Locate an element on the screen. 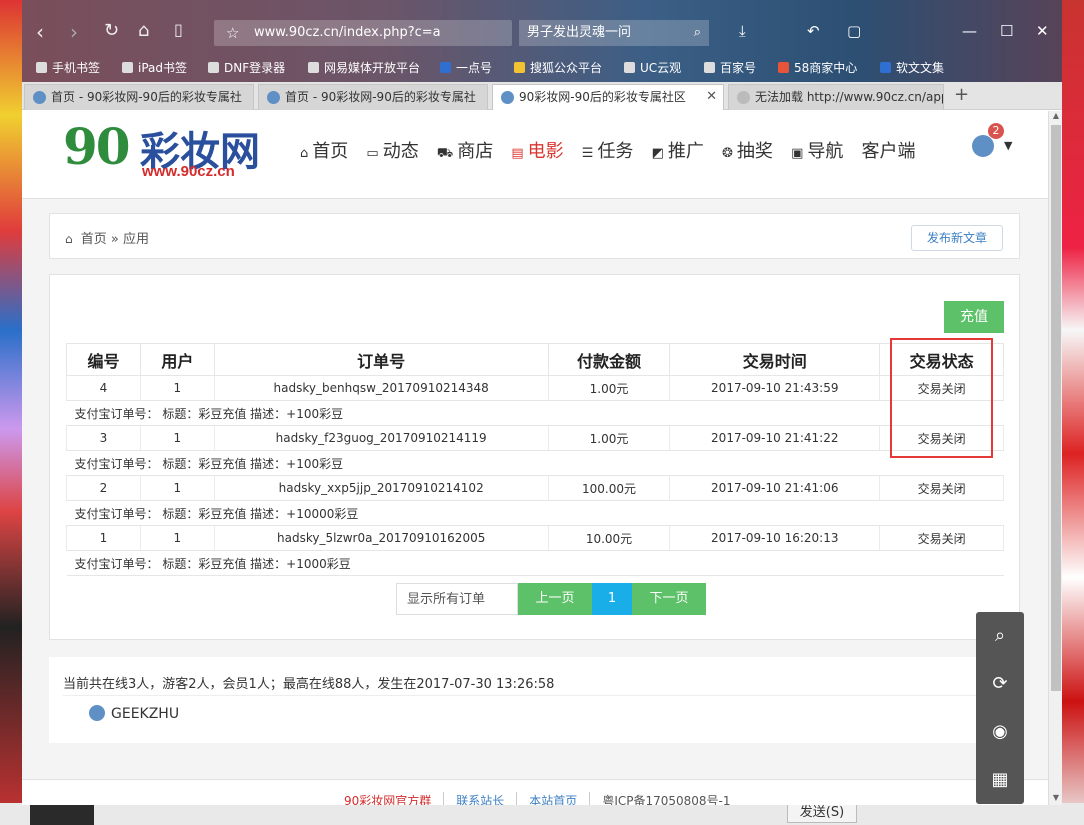 The height and width of the screenshot is (825, 1084). qq-icon: ◉ is located at coordinates (1000, 732).